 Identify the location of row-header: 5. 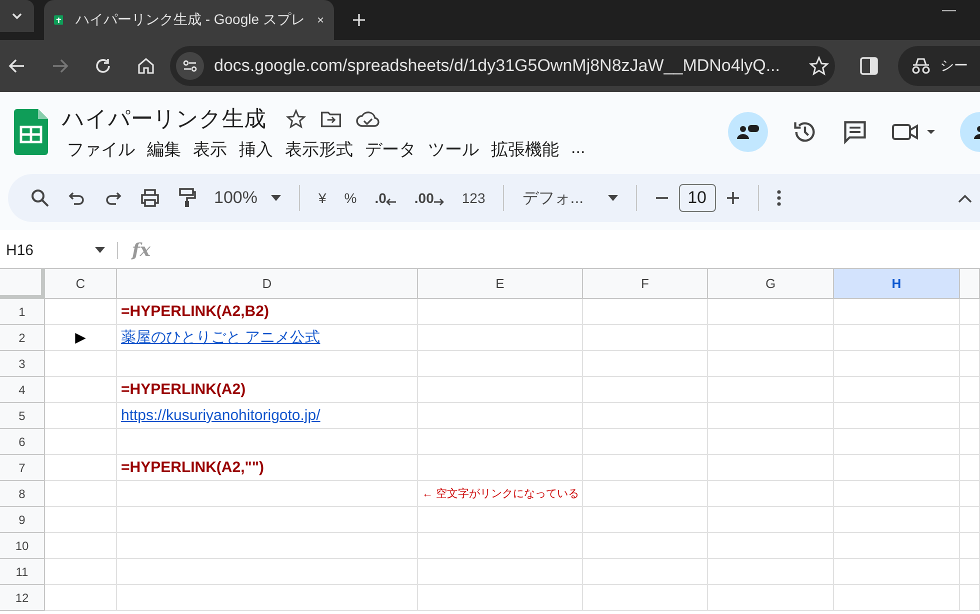
(22, 416).